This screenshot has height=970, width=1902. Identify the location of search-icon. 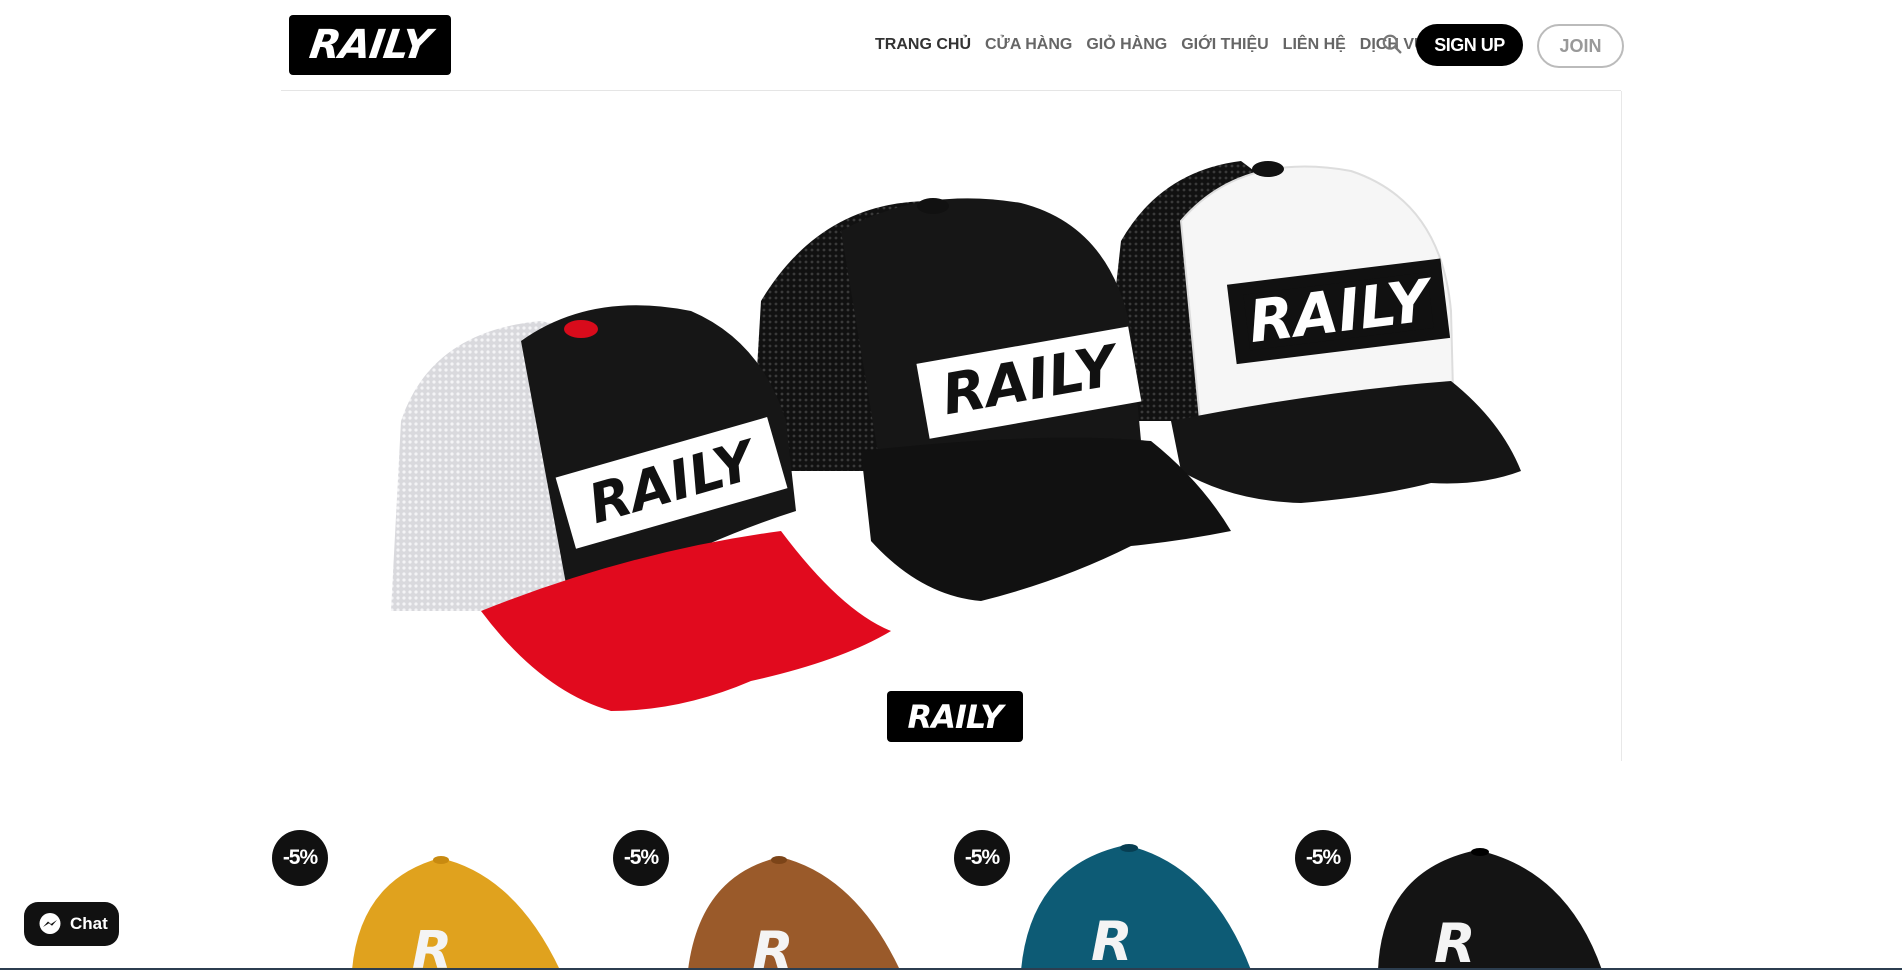
(1392, 44).